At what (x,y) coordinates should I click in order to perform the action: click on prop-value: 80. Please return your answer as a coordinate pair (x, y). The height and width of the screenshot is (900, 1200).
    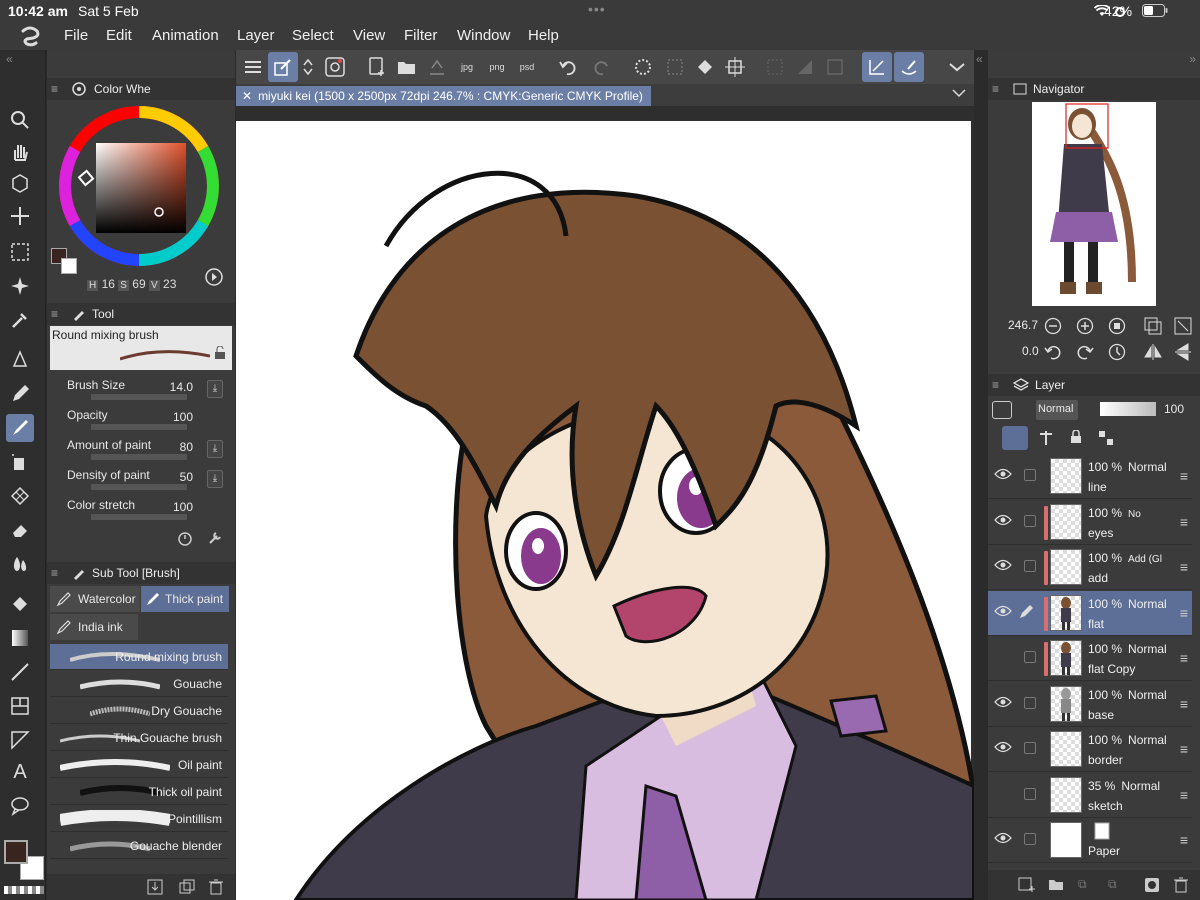
    Looking at the image, I should click on (186, 447).